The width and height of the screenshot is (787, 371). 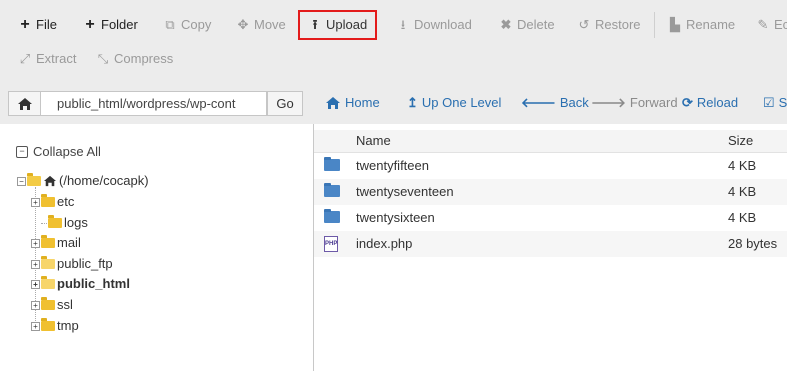 What do you see at coordinates (771, 25) in the screenshot?
I see `edit-button: ✎ Ec` at bounding box center [771, 25].